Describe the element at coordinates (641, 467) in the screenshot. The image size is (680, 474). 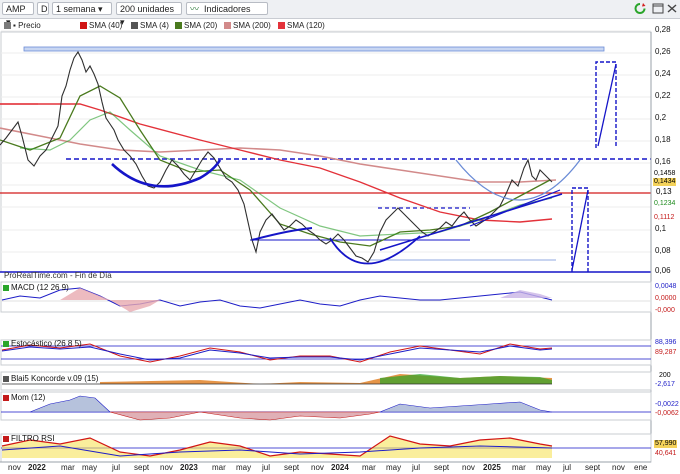
I see `x-axis-label: ene` at that location.